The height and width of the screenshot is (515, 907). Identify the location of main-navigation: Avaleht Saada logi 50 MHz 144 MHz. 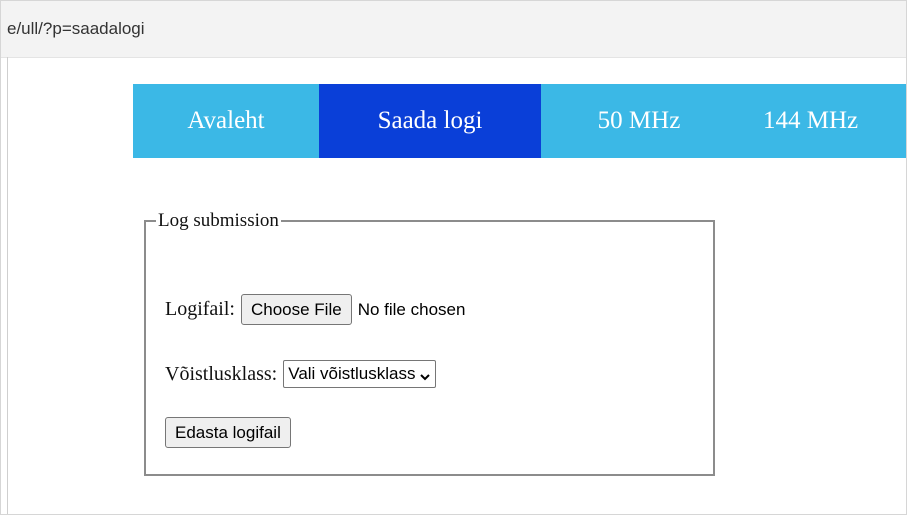
(519, 121).